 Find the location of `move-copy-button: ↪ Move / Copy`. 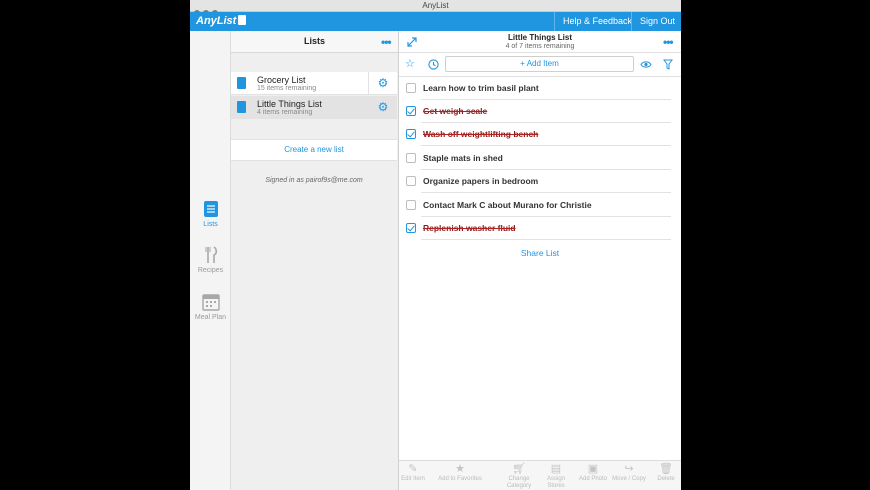

move-copy-button: ↪ Move / Copy is located at coordinates (629, 473).